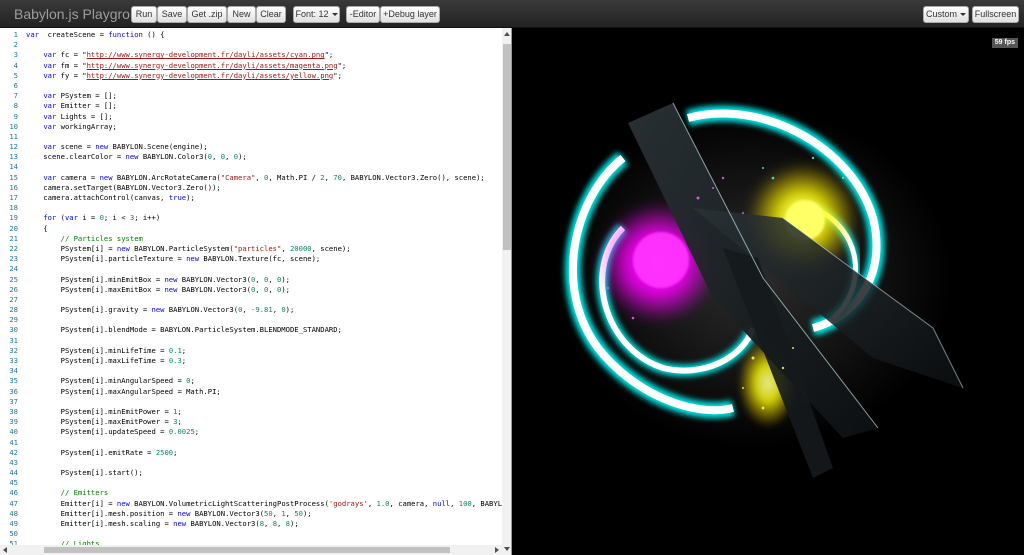 This screenshot has width=1024, height=555. I want to click on code-line: 14, so click(251, 167).